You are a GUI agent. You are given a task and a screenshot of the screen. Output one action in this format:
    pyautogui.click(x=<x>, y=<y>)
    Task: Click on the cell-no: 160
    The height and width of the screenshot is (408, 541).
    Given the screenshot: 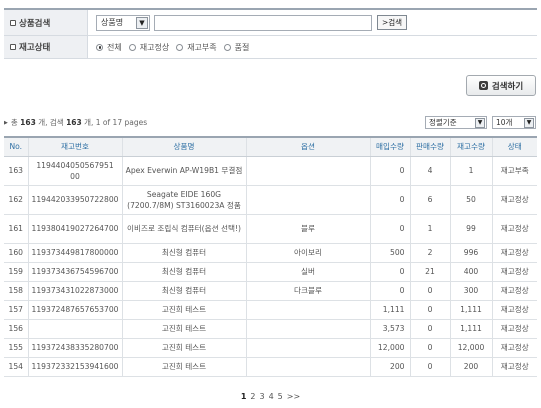 What is the action you would take?
    pyautogui.click(x=16, y=253)
    